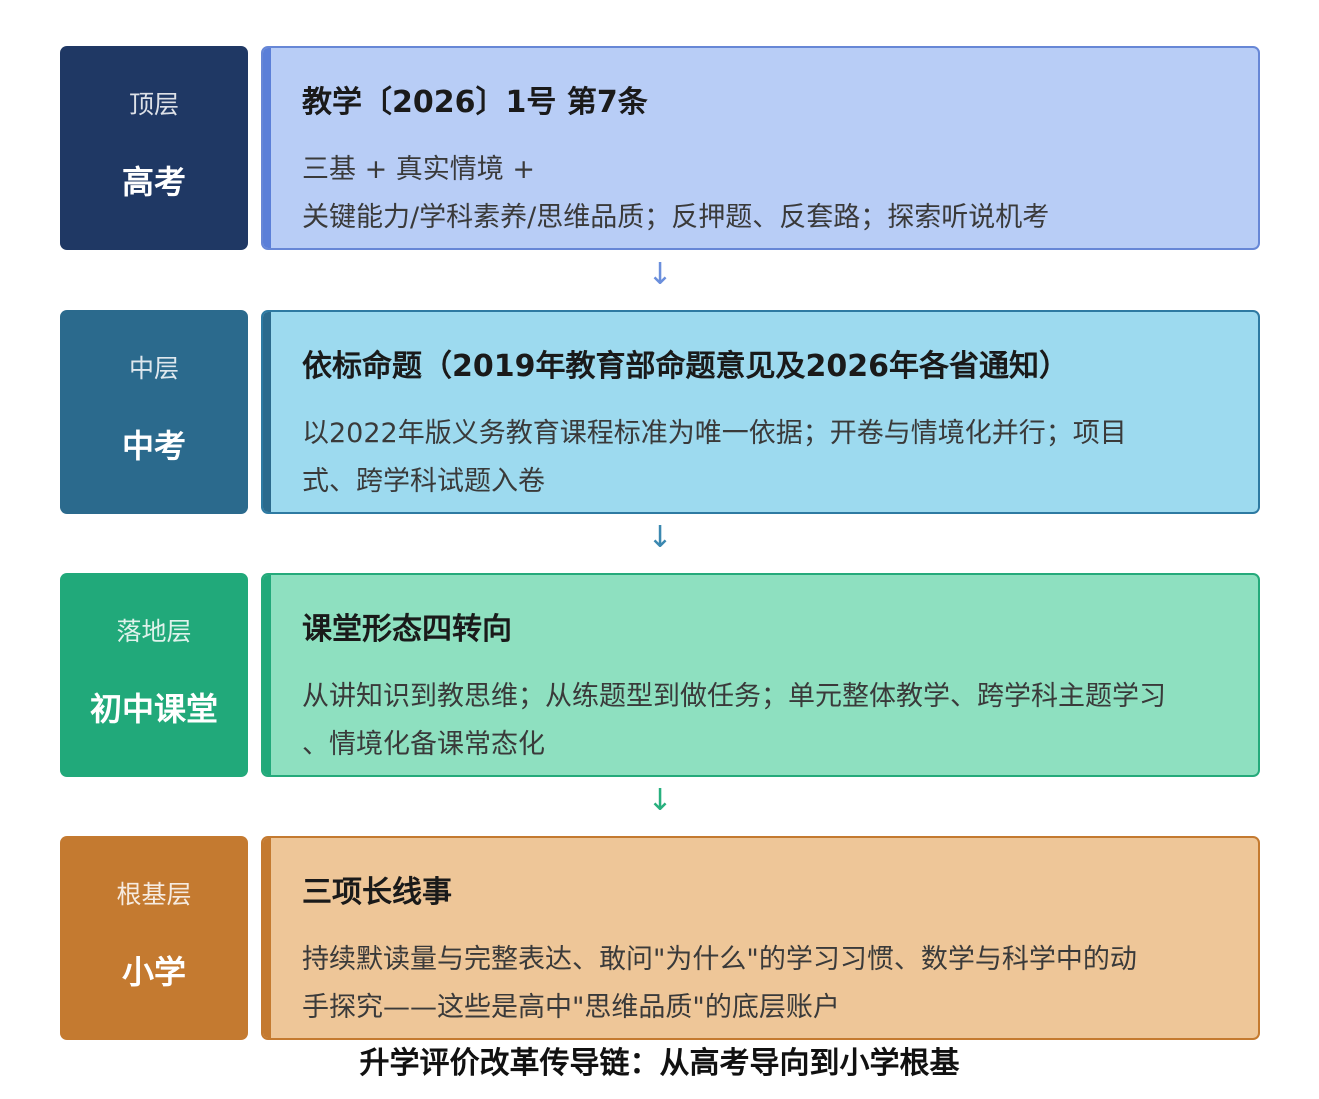  Describe the element at coordinates (719, 959) in the screenshot. I see `card-body-line: 持续默读量与完整表达、敢问"为什么"的学习习惯、数学与科学中的动` at that location.